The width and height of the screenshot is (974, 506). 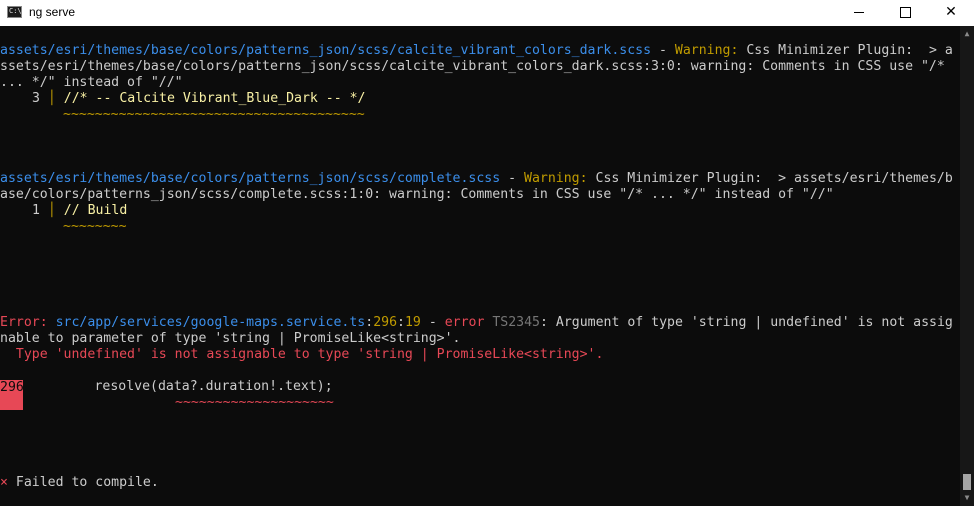 What do you see at coordinates (95, 226) in the screenshot?
I see `warning2-squiggle: ~~~~~~~~` at bounding box center [95, 226].